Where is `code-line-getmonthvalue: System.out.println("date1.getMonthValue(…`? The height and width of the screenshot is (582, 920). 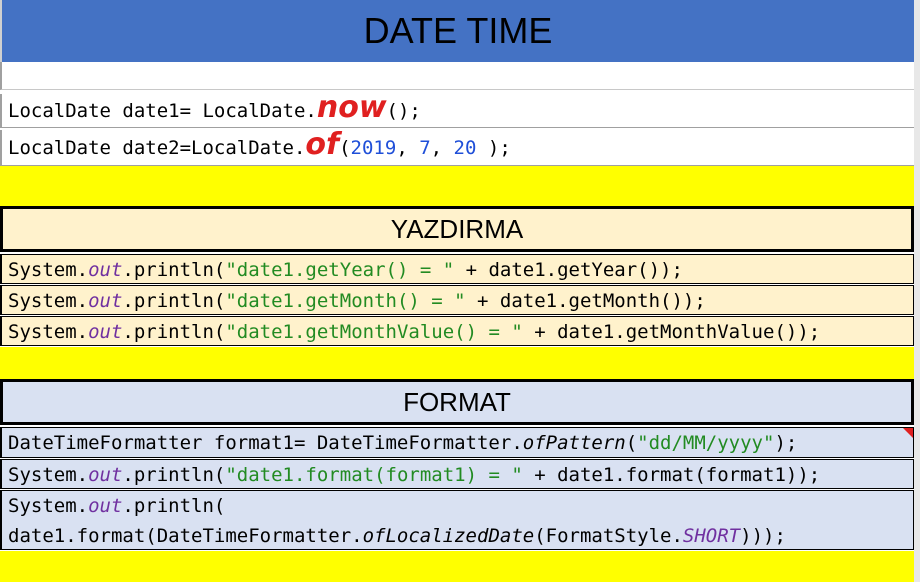
code-line-getmonthvalue: System.out.println("date1.getMonthValue(… is located at coordinates (457, 331).